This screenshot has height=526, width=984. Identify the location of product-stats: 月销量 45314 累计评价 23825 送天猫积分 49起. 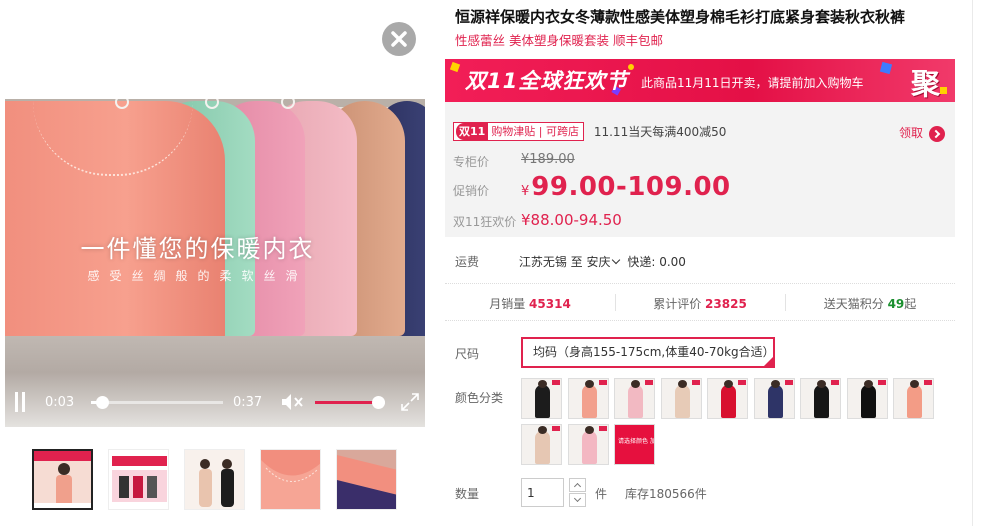
(700, 302).